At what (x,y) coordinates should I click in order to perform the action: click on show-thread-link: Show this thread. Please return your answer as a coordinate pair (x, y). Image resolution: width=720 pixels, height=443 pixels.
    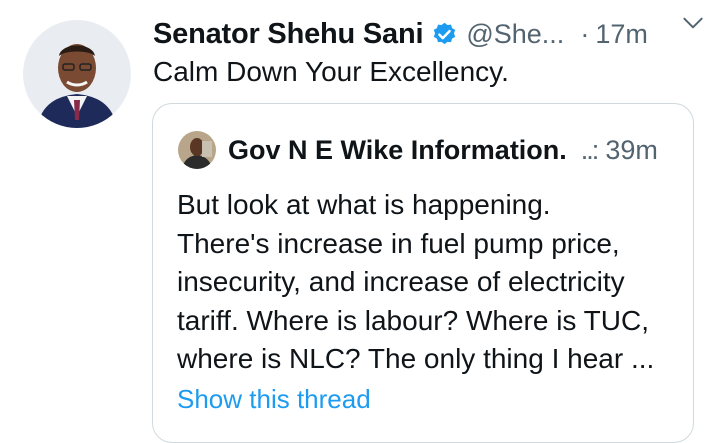
    Looking at the image, I should click on (274, 399).